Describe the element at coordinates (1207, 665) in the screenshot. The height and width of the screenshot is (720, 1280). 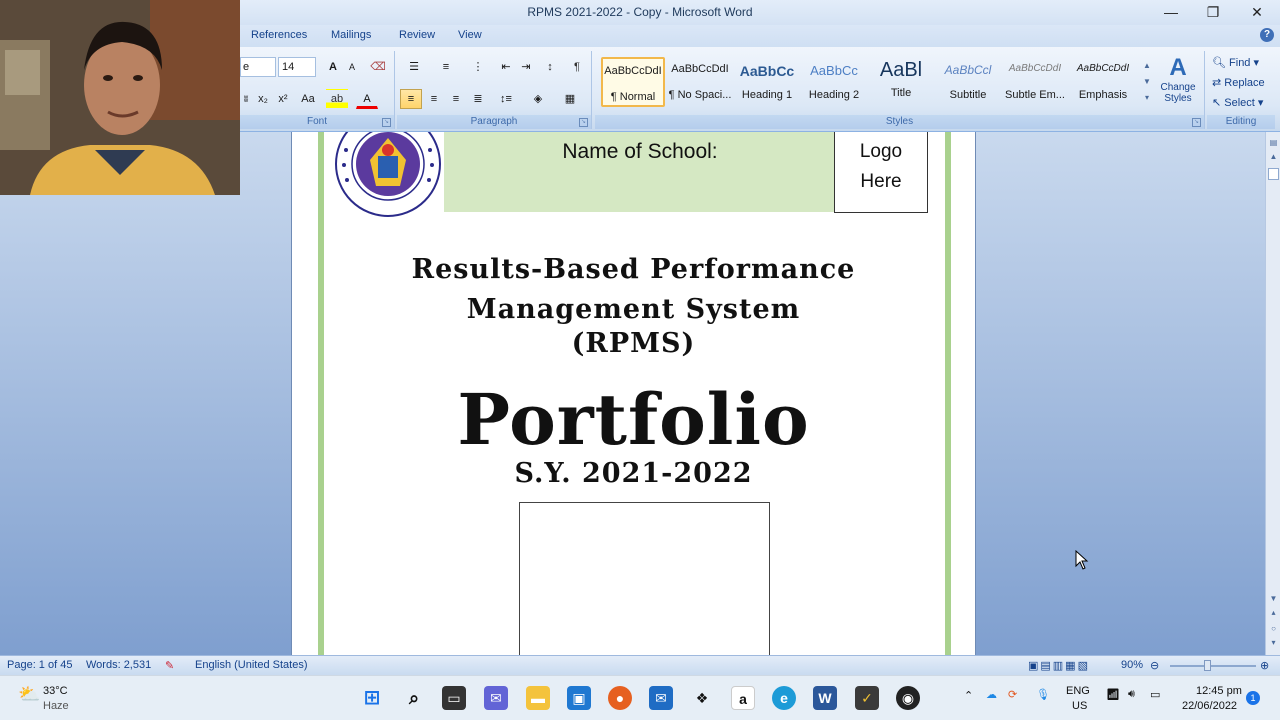
I see `zoom-slider-thumb` at that location.